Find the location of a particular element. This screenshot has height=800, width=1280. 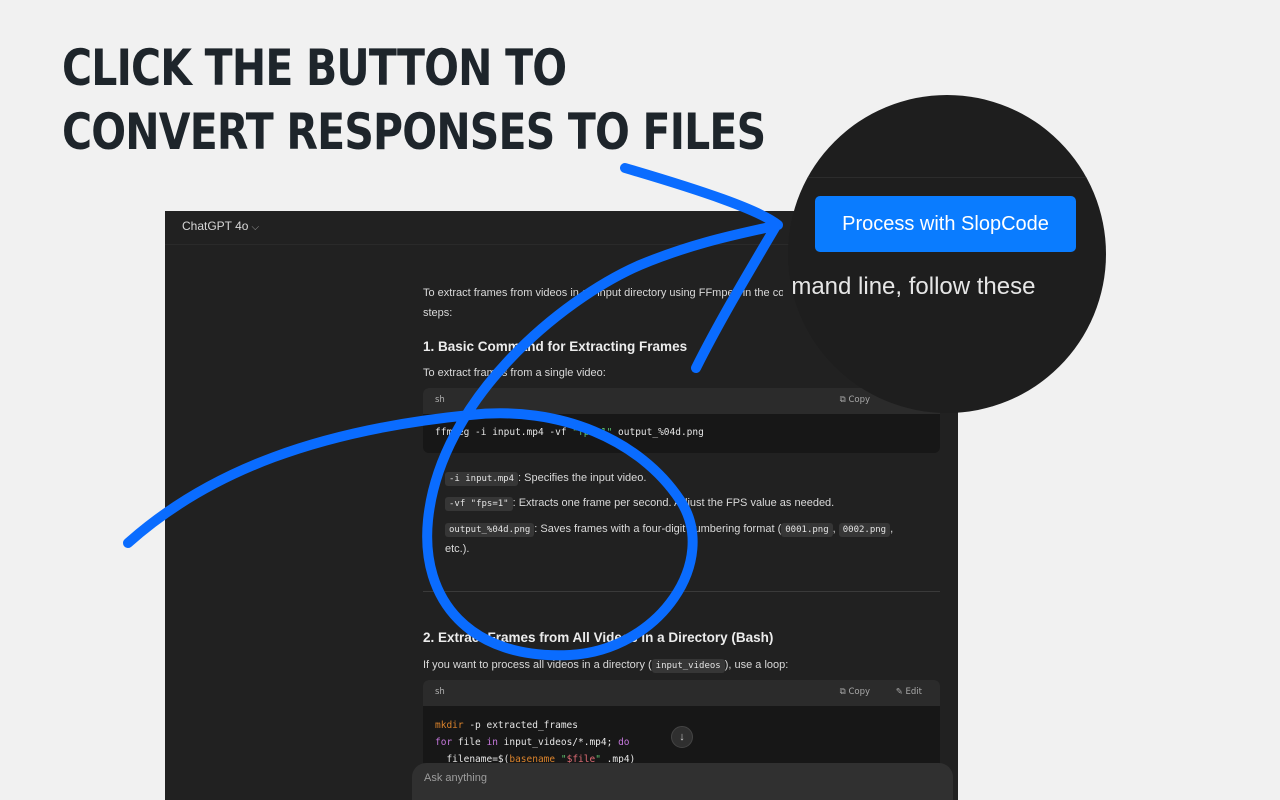

code-keyword: mkdir is located at coordinates (449, 725).